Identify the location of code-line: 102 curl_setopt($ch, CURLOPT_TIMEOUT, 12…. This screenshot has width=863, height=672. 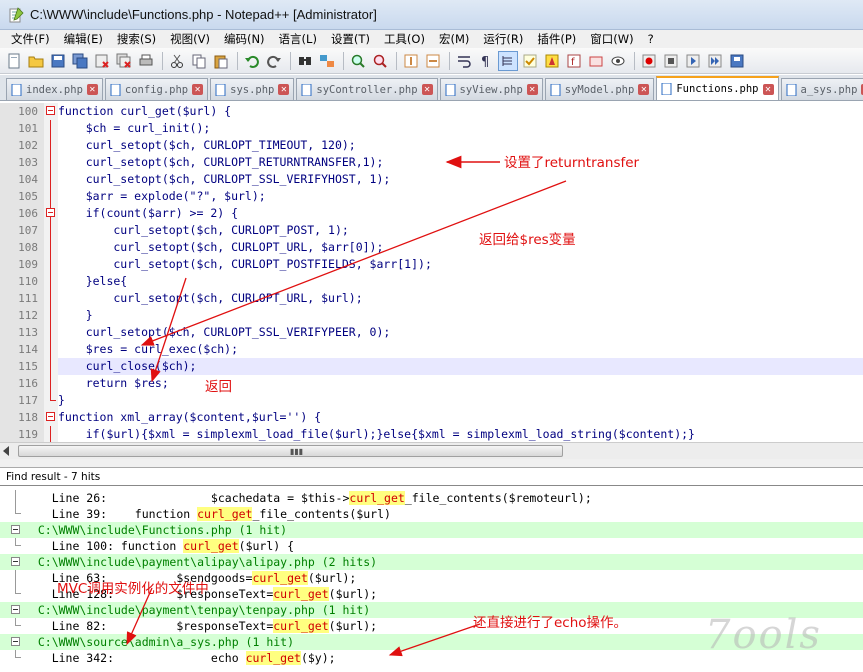
(431, 145).